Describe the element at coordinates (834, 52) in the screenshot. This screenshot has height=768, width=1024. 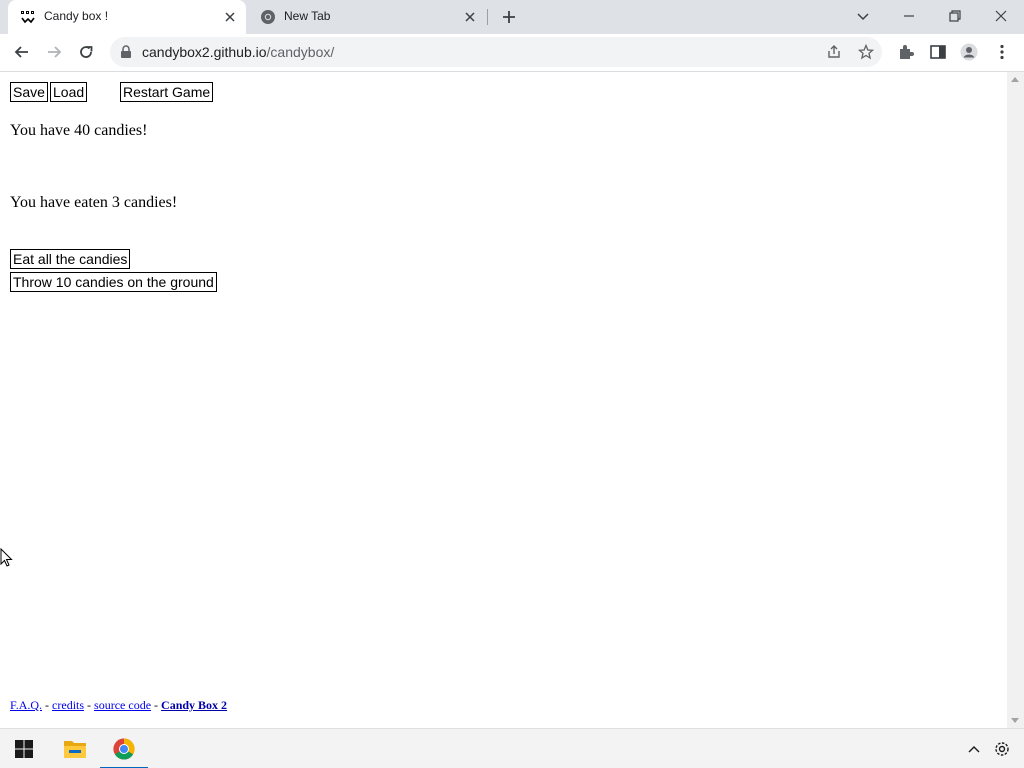
I see `share-icon` at that location.